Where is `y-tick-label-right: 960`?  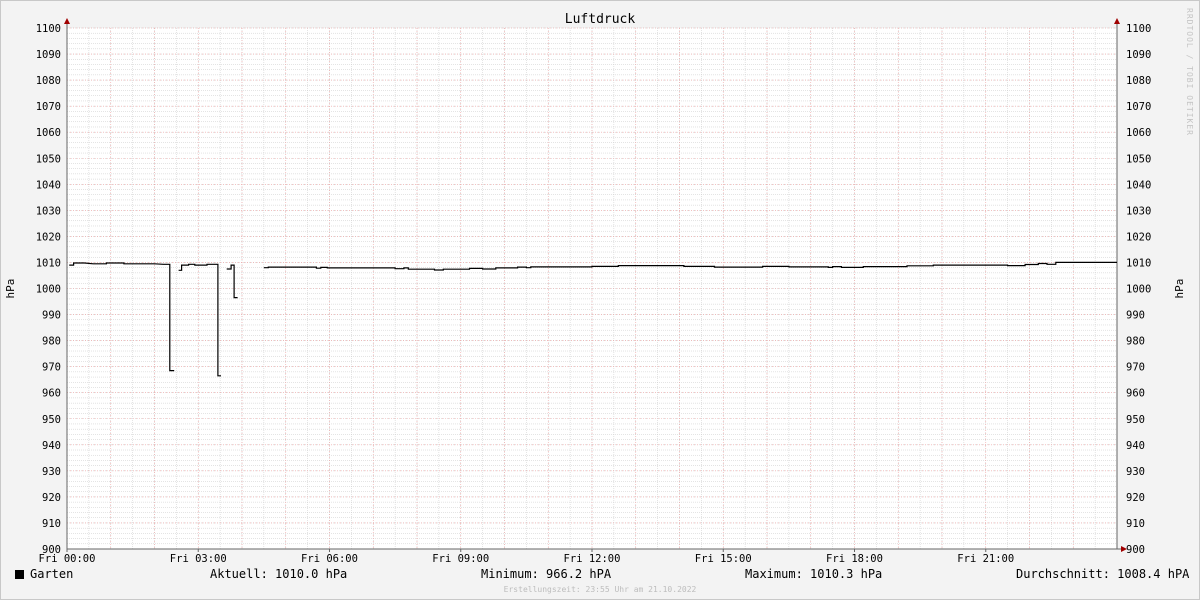 y-tick-label-right: 960 is located at coordinates (1135, 394).